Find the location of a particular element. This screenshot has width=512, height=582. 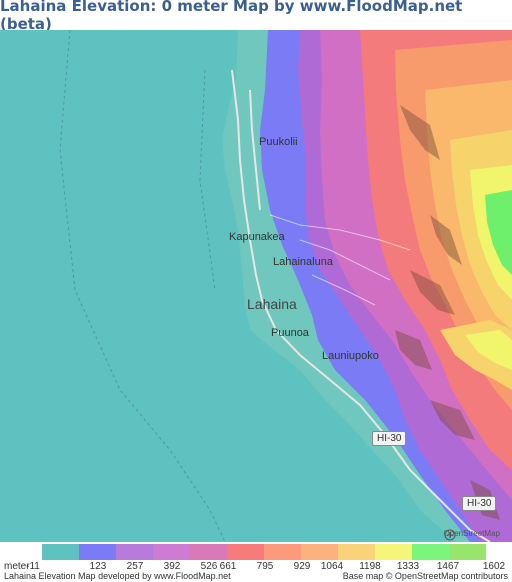

place-label-kapunakea: Kapunakea is located at coordinates (257, 237).